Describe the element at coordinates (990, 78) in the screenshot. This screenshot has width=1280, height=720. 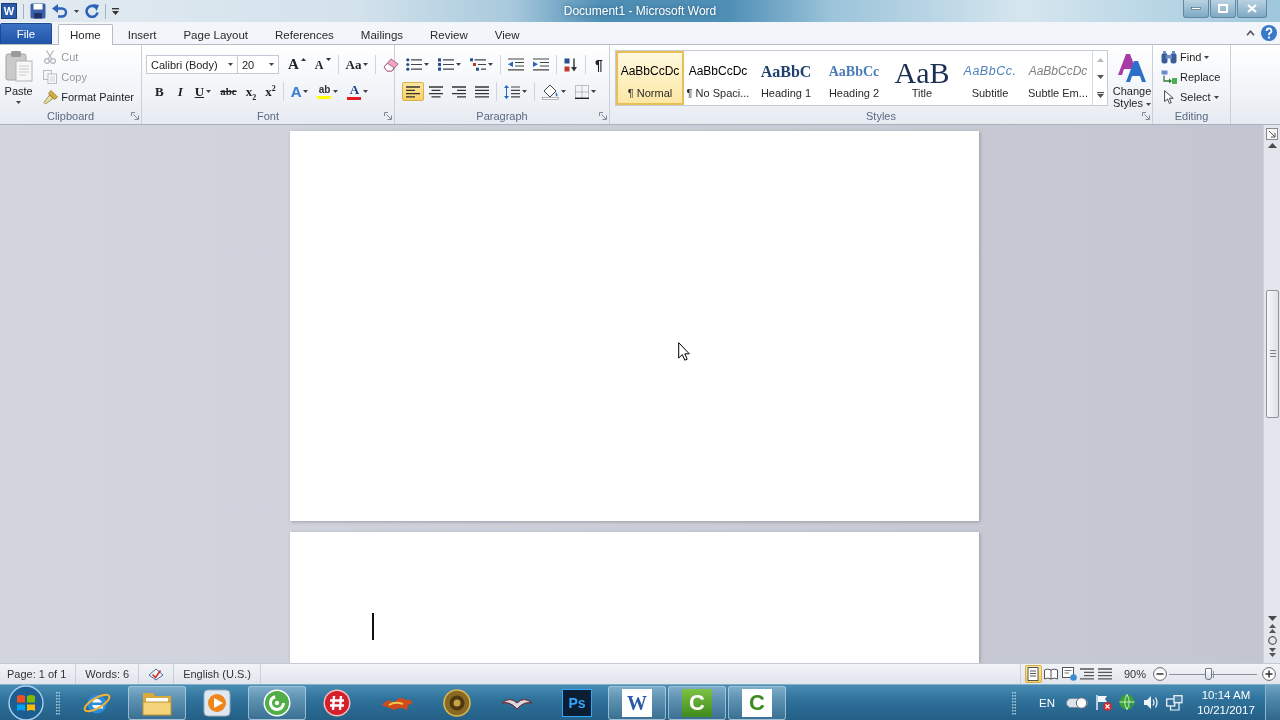
I see `style-item: AaBbCc. Subtitle` at that location.